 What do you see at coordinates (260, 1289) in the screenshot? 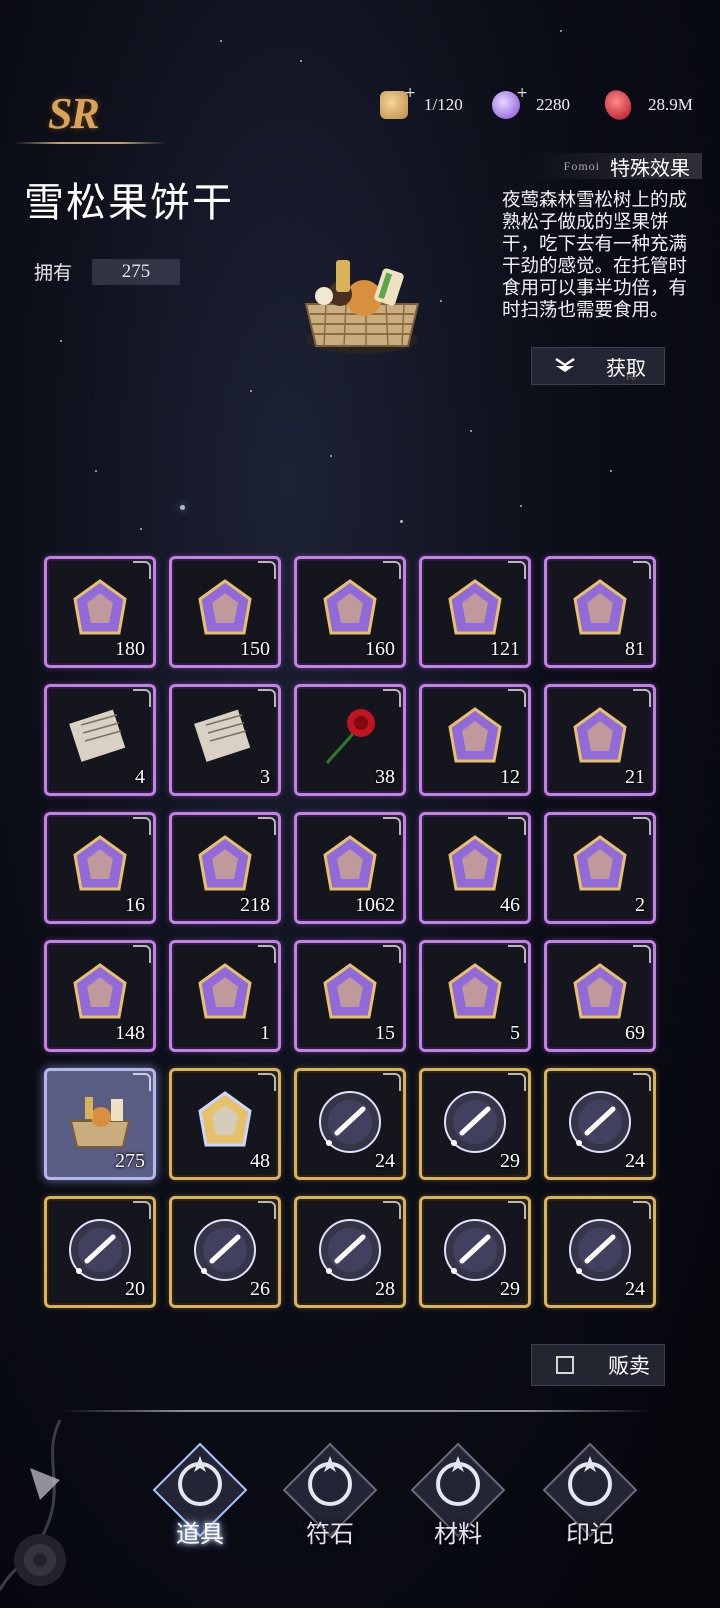
I see `slot-count: 26` at bounding box center [260, 1289].